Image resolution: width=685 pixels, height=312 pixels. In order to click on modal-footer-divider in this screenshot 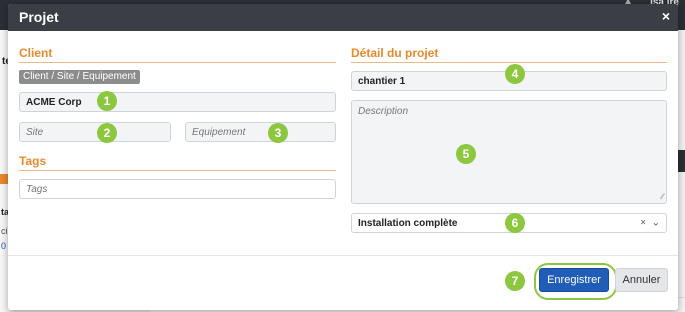, I will do `click(343, 255)`.